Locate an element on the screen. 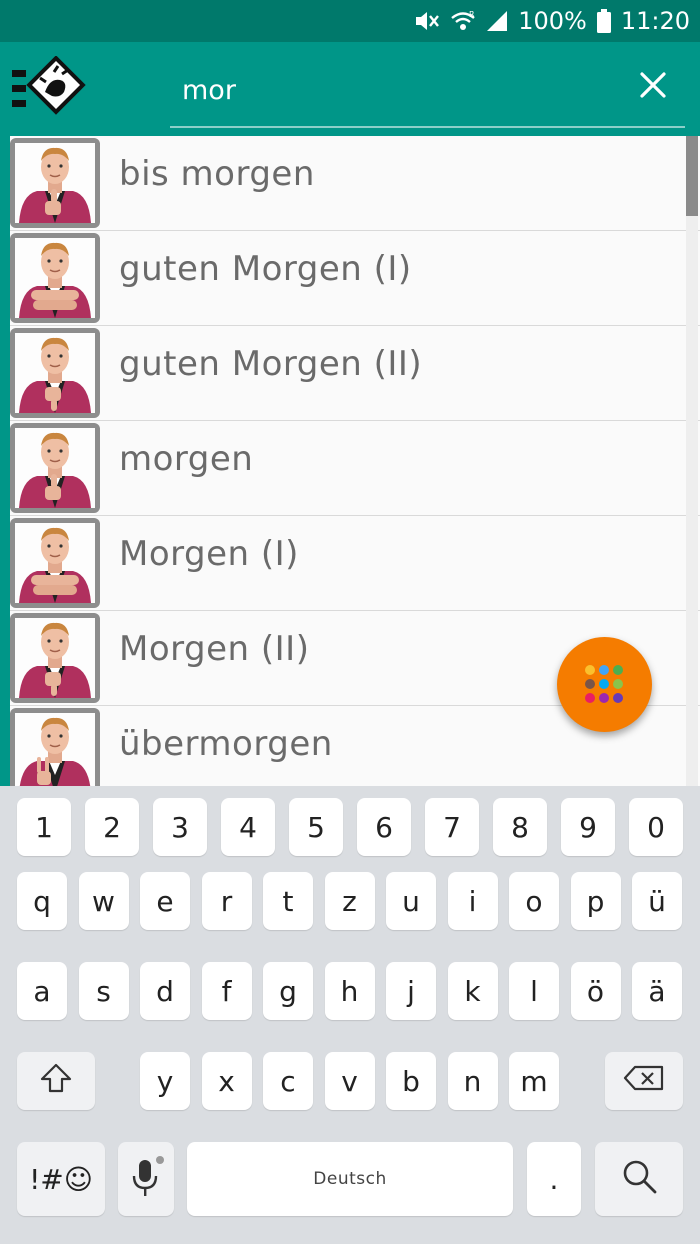 Image resolution: width=700 pixels, height=1244 pixels. key-6: 6 is located at coordinates (384, 827).